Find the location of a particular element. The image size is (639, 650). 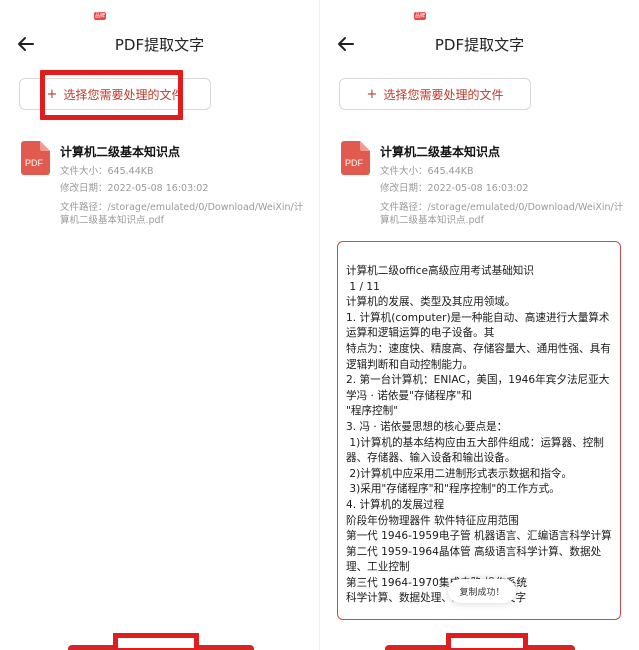

copy-success-toast: 复制成功！ is located at coordinates (482, 591).